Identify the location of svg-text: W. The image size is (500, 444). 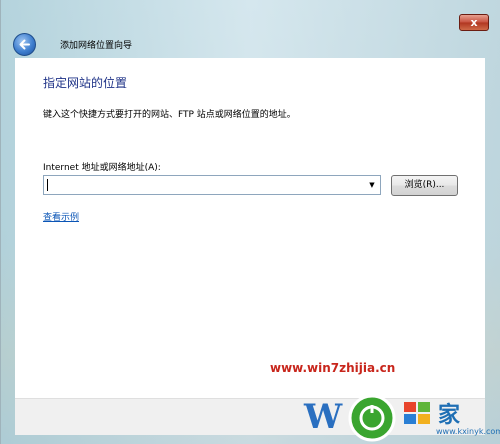
(323, 417).